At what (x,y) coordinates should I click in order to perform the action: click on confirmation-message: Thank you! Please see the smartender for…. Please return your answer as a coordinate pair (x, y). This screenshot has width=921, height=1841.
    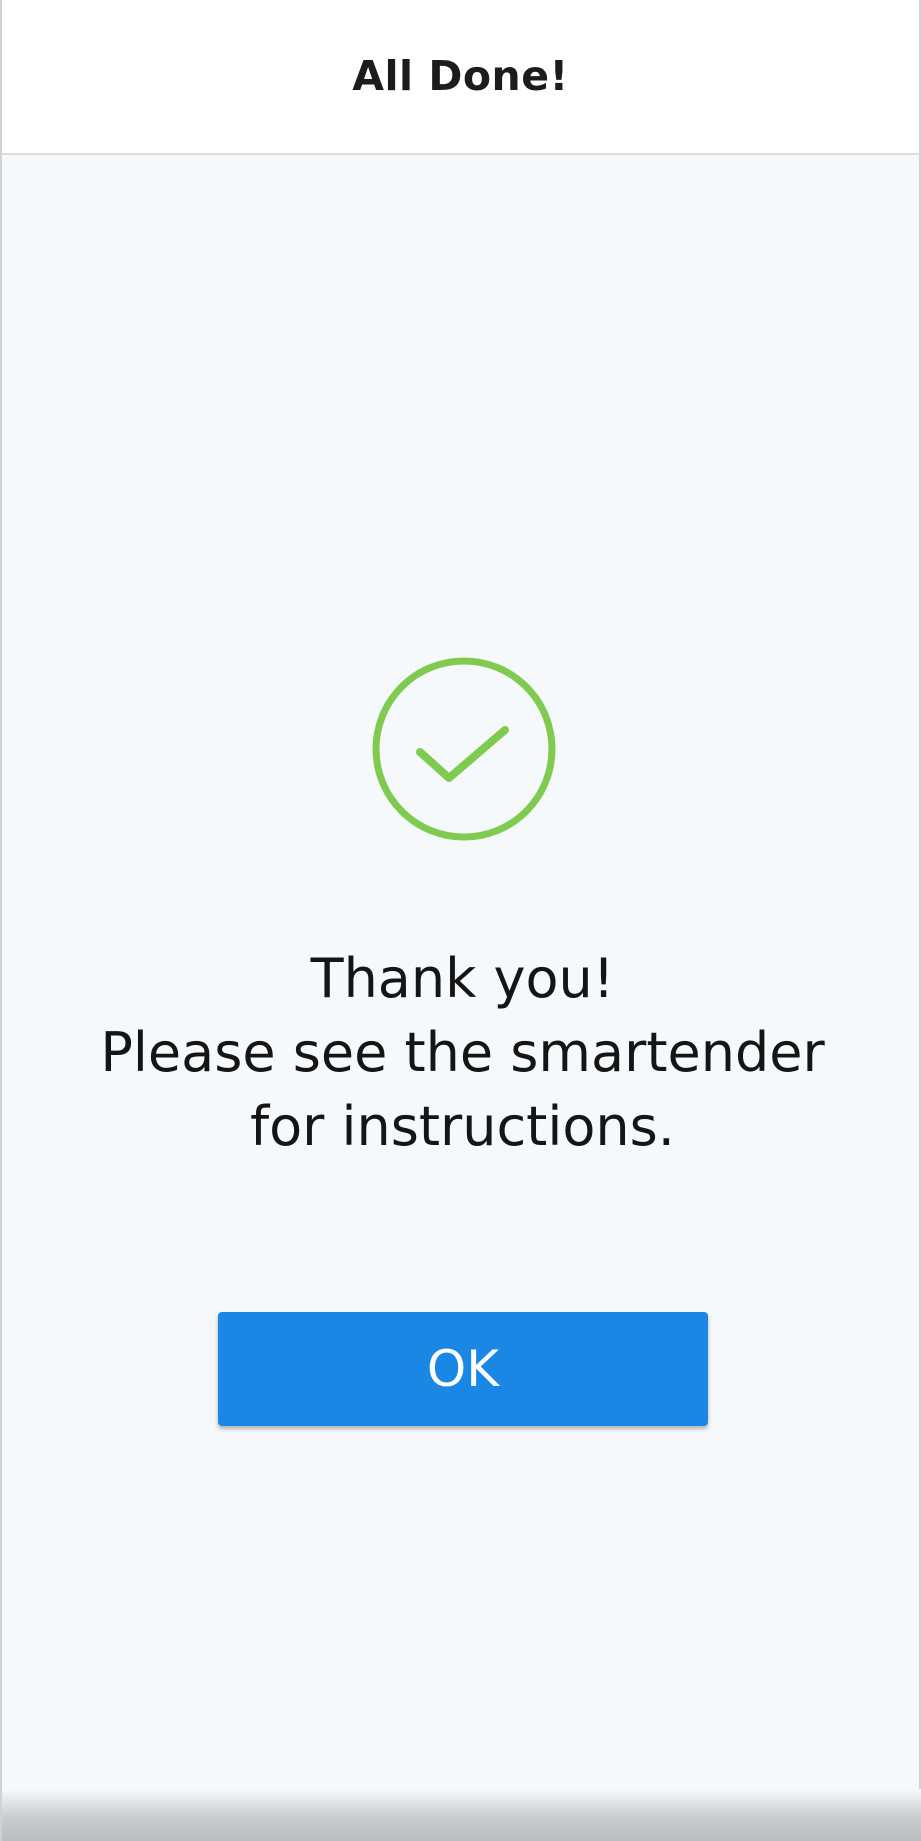
    Looking at the image, I should click on (461, 1053).